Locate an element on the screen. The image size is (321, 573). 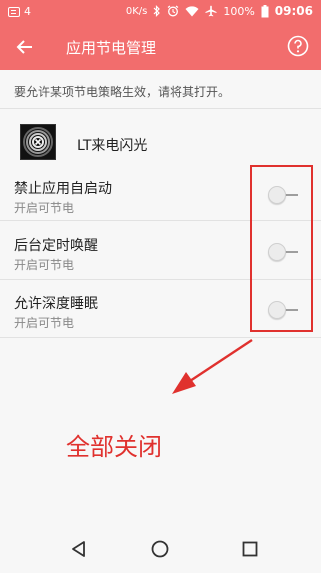
nav-back-icon is located at coordinates (79, 549).